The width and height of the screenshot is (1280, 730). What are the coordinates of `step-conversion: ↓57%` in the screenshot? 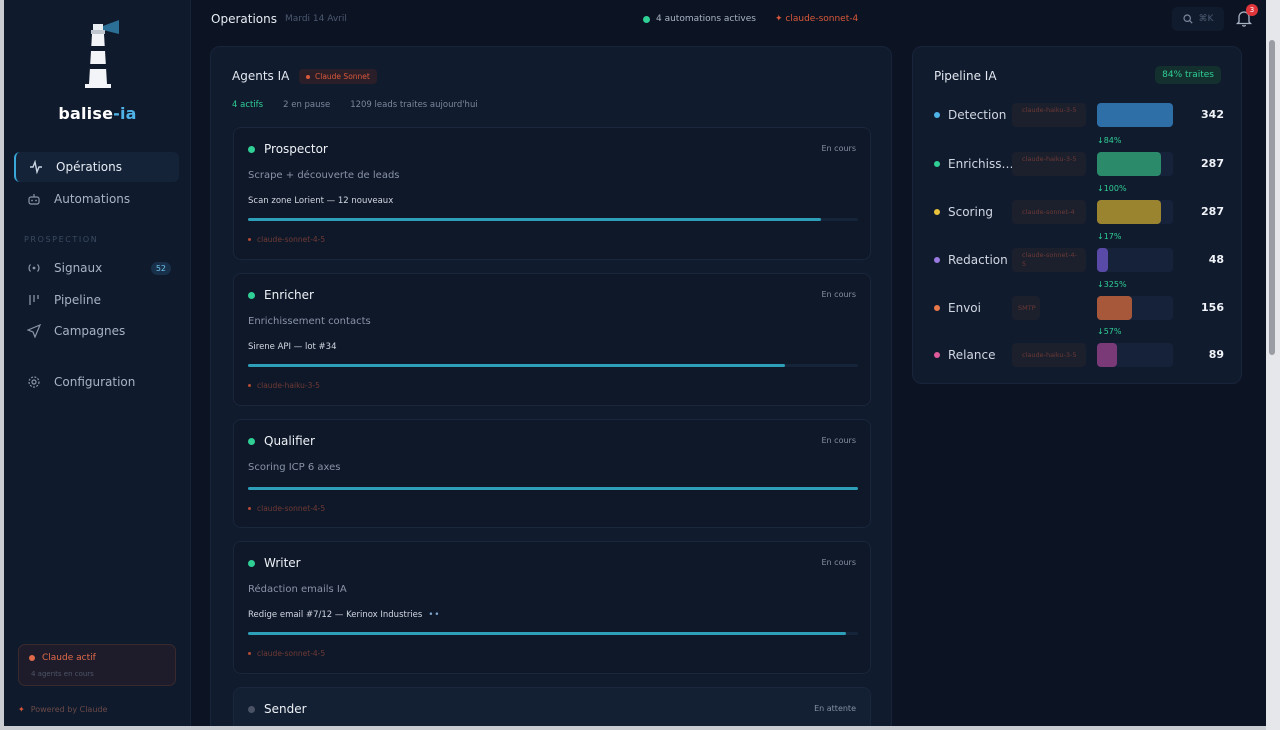 It's located at (1109, 331).